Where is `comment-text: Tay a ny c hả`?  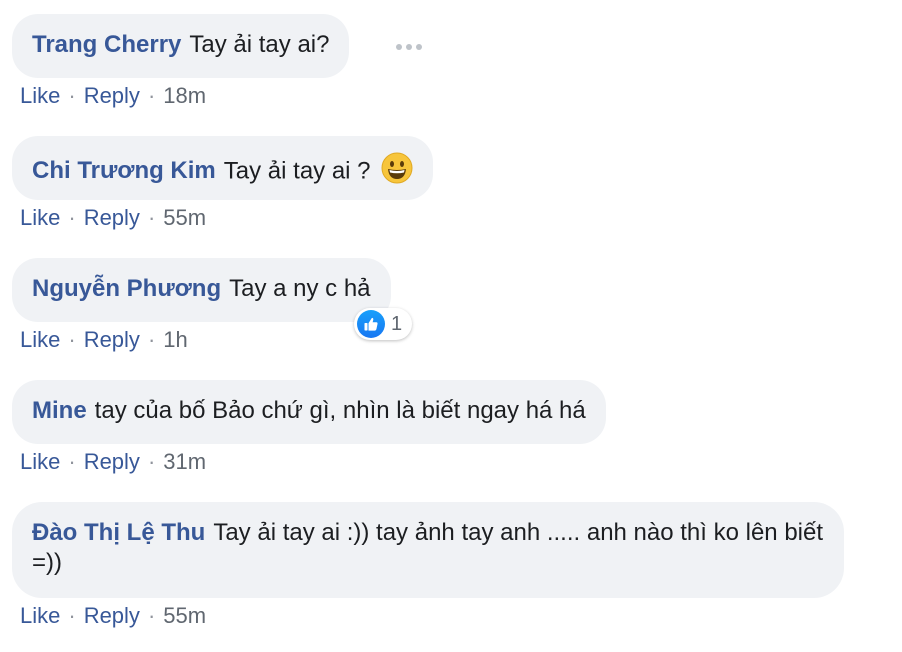
comment-text: Tay a ny c hả is located at coordinates (300, 288).